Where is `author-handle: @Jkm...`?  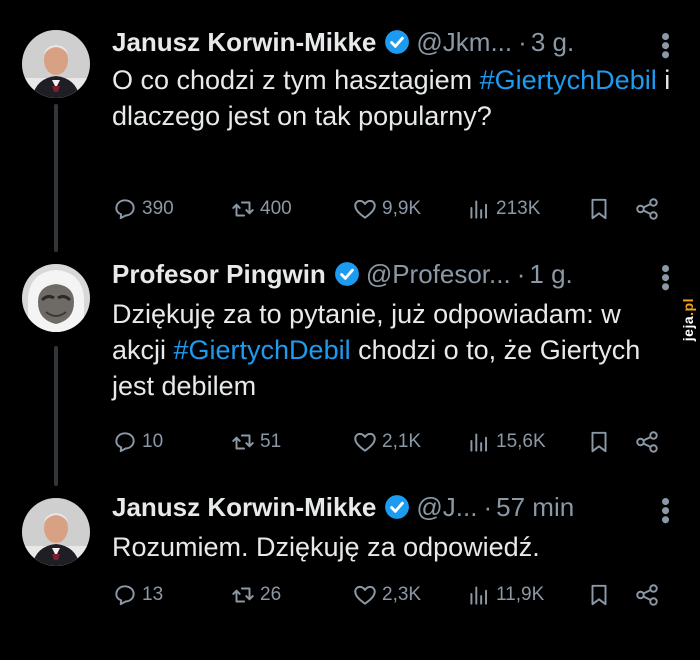 author-handle: @Jkm... is located at coordinates (464, 42).